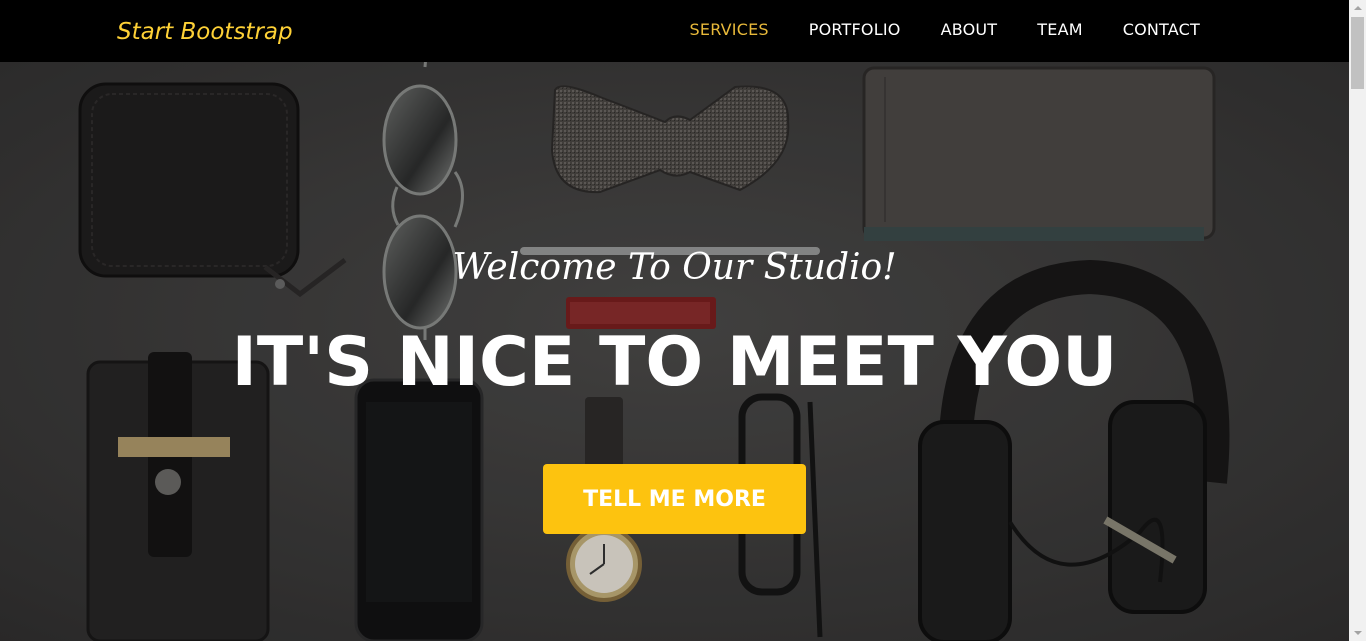  I want to click on nav-link-contact: CONTACT, so click(1161, 30).